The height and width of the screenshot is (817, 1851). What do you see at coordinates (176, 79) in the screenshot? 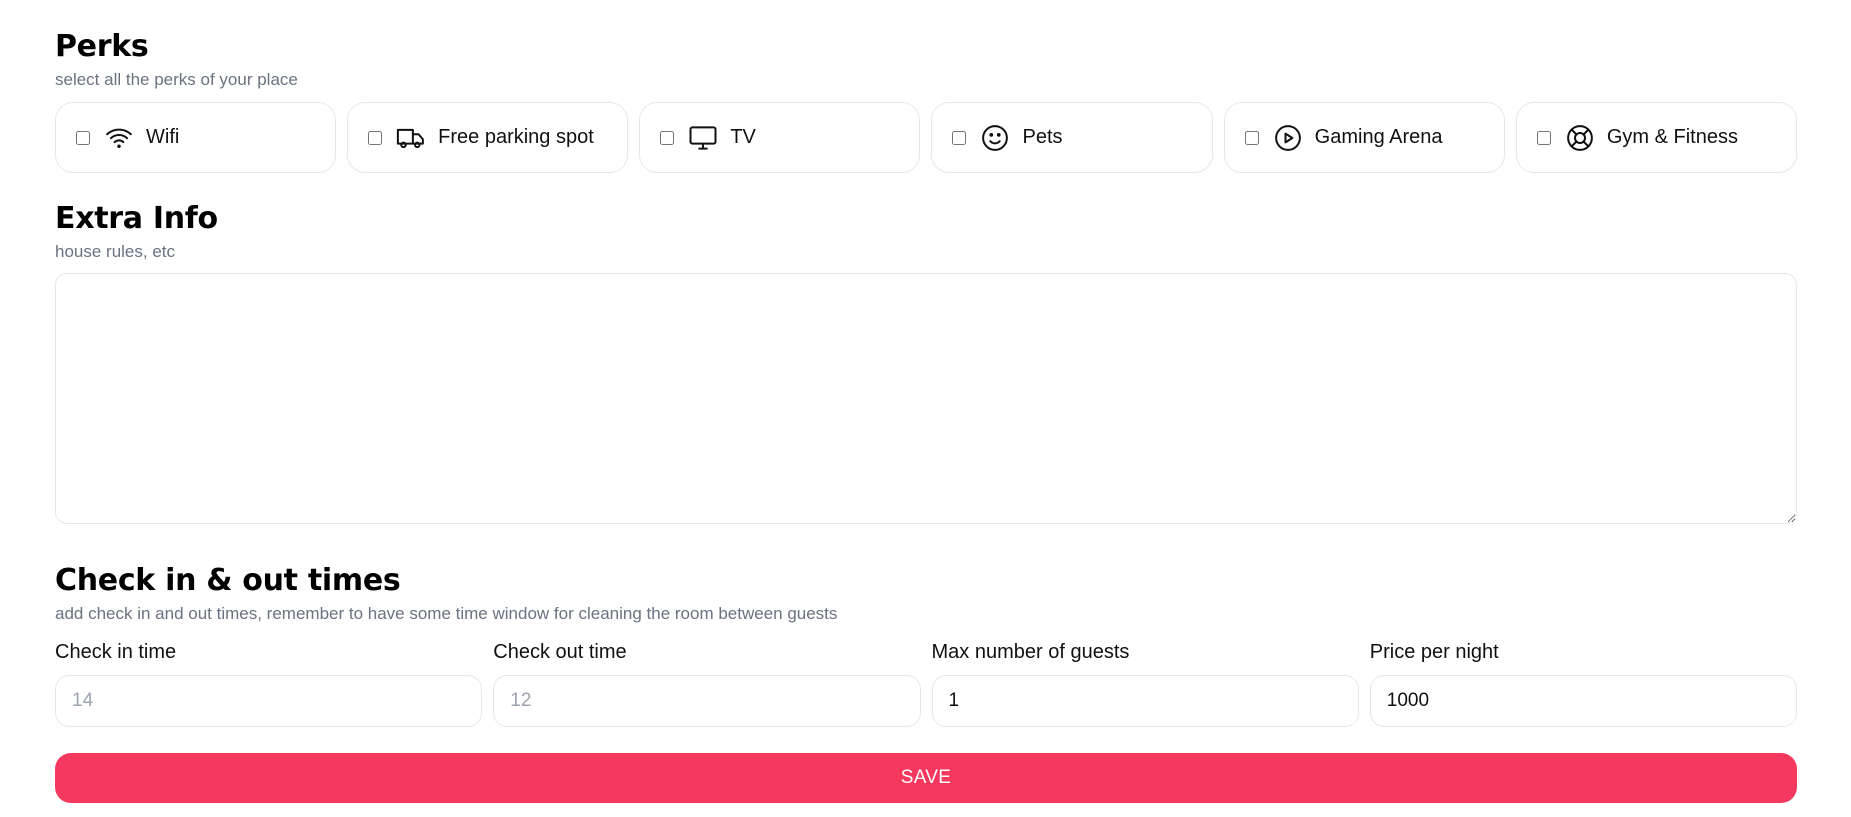
I see `perks-subtitle: select all the perks of your place` at bounding box center [176, 79].